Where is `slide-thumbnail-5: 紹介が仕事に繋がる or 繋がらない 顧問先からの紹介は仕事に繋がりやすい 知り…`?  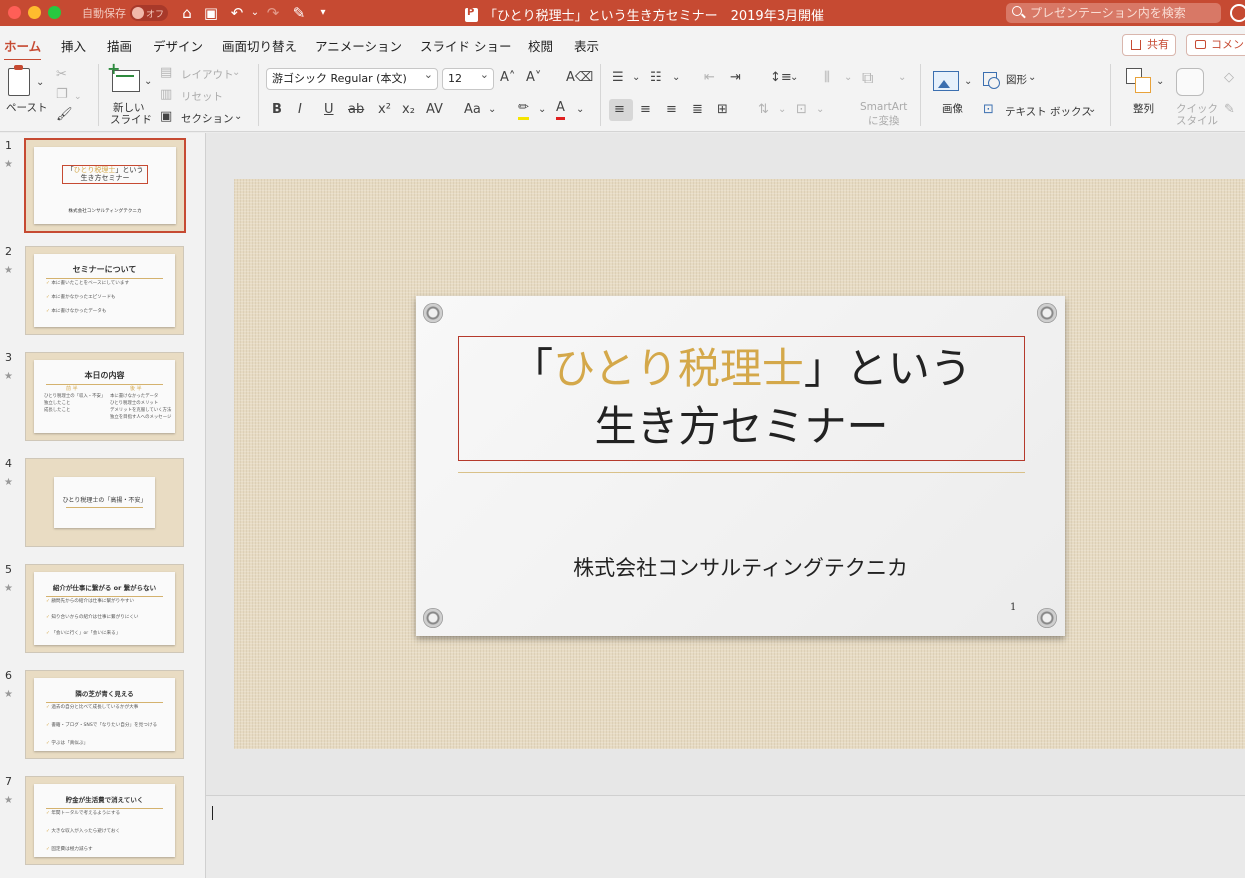
slide-thumbnail-5: 紹介が仕事に繋がる or 繋がらない 顧問先からの紹介は仕事に繋がりやすい 知り… is located at coordinates (104, 608).